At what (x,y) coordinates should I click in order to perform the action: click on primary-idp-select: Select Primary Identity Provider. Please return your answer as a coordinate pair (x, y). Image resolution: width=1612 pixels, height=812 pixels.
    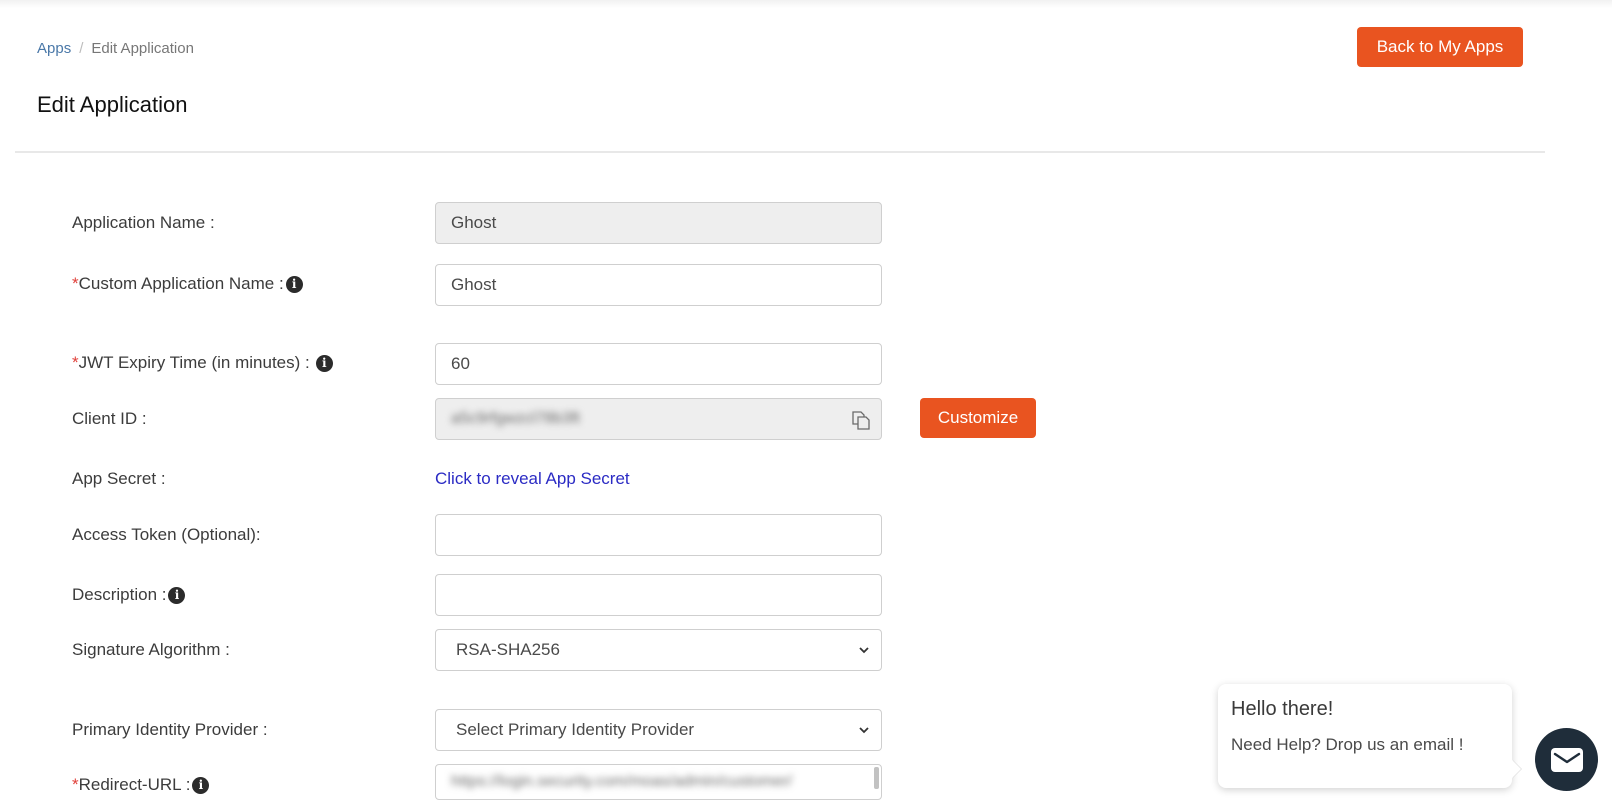
    Looking at the image, I should click on (658, 730).